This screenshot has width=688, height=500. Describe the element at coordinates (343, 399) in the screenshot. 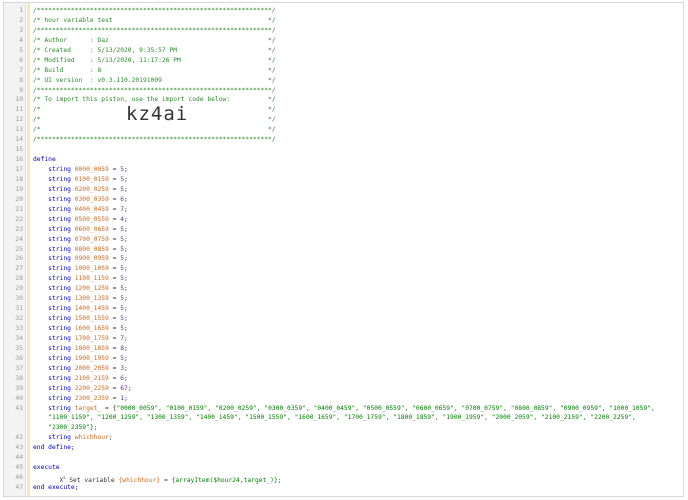

I see `variable-declaration-line: 40 string 2300_2359 = 1;` at that location.